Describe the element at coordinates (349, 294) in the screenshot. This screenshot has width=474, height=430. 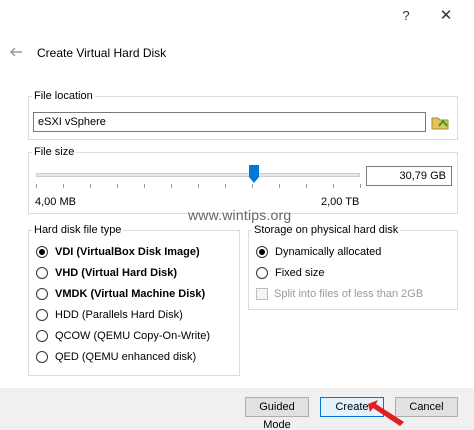
I see `split-label: Split into files of less than 2GB` at that location.